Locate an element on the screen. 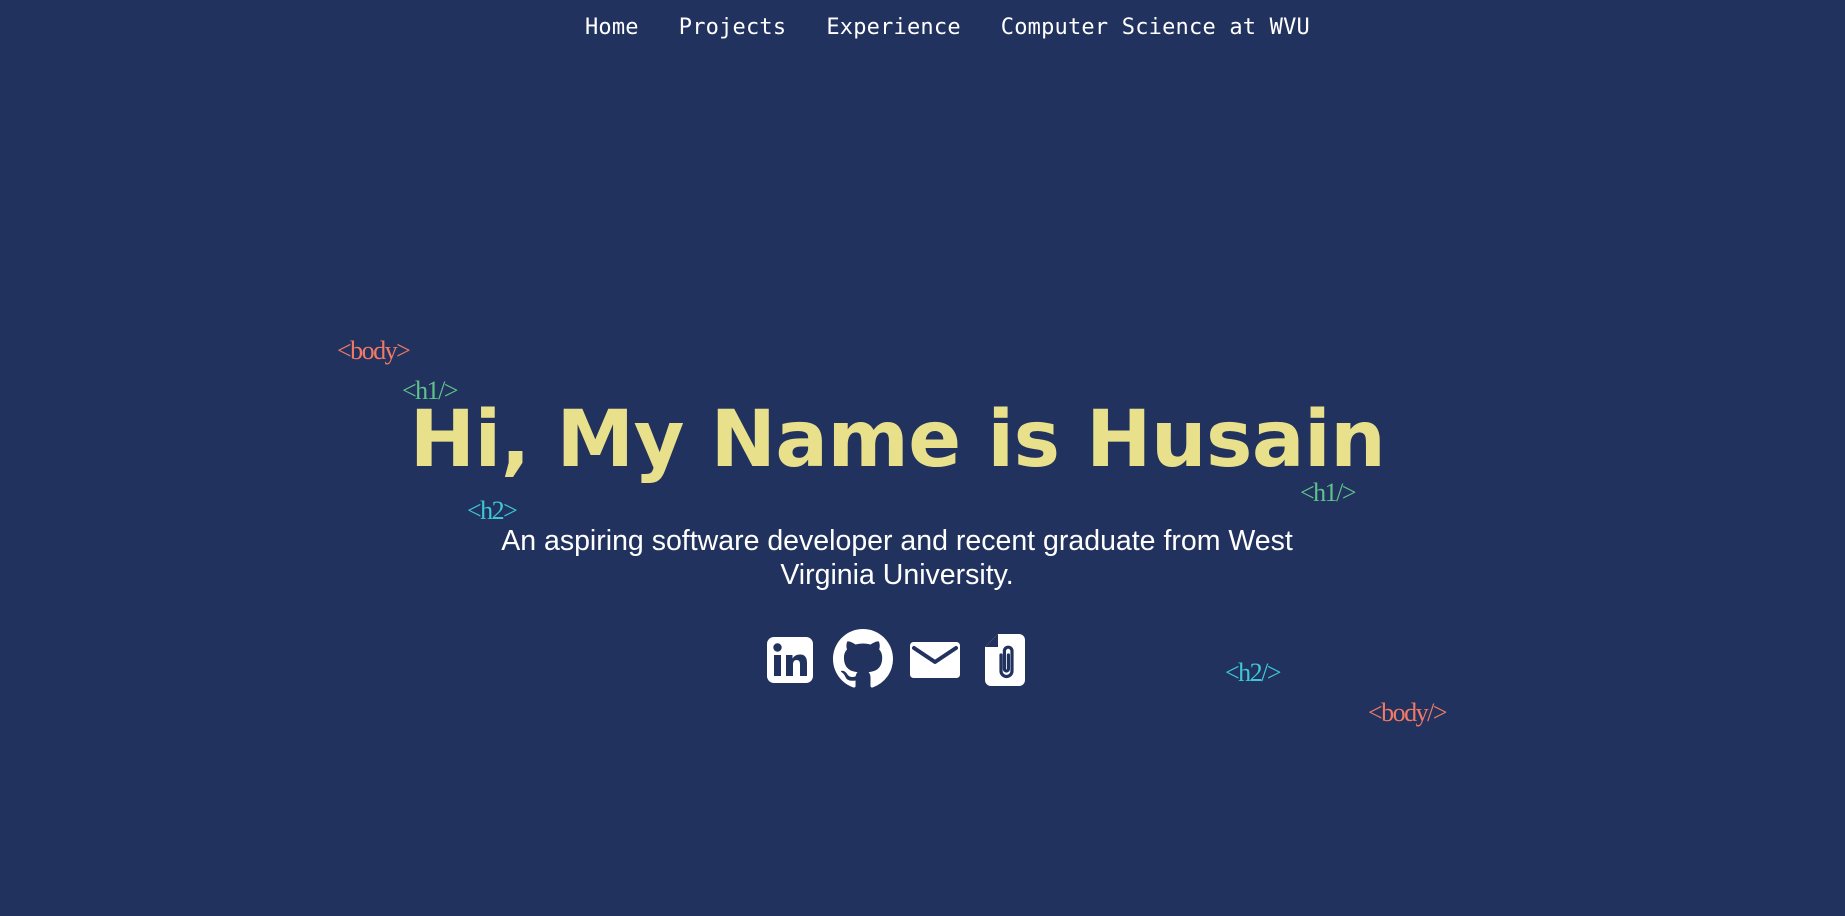 The image size is (1845, 916). resume-document-icon is located at coordinates (1004, 660).